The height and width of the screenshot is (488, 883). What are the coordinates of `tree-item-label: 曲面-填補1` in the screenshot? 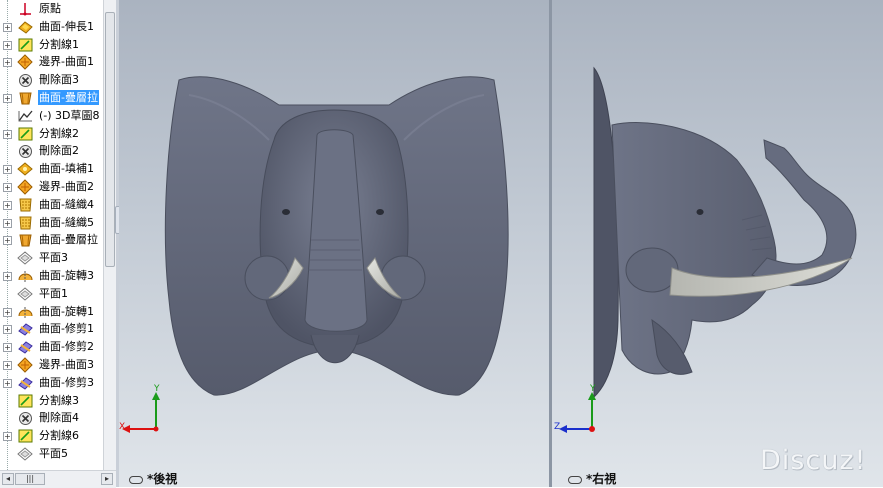 It's located at (66, 169).